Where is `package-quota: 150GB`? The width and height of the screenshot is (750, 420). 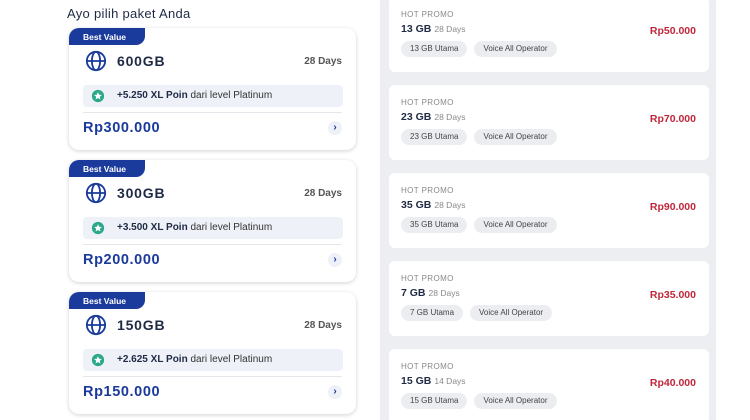 package-quota: 150GB is located at coordinates (141, 325).